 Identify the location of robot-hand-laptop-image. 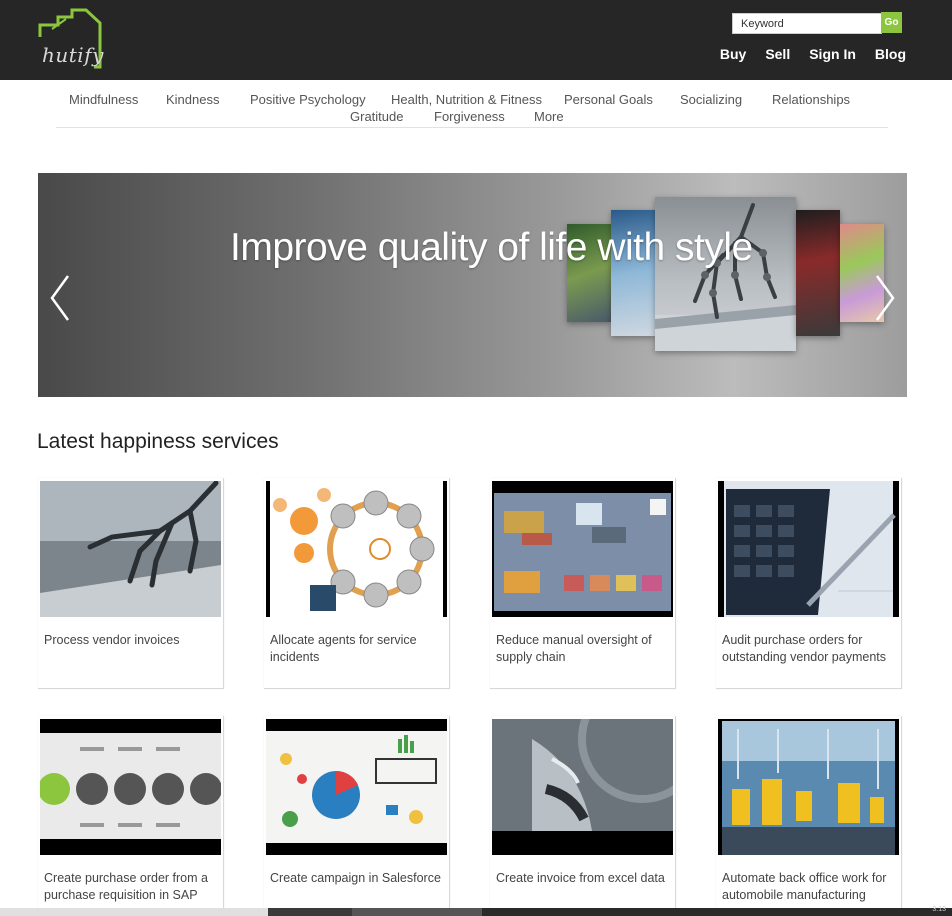
(130, 549).